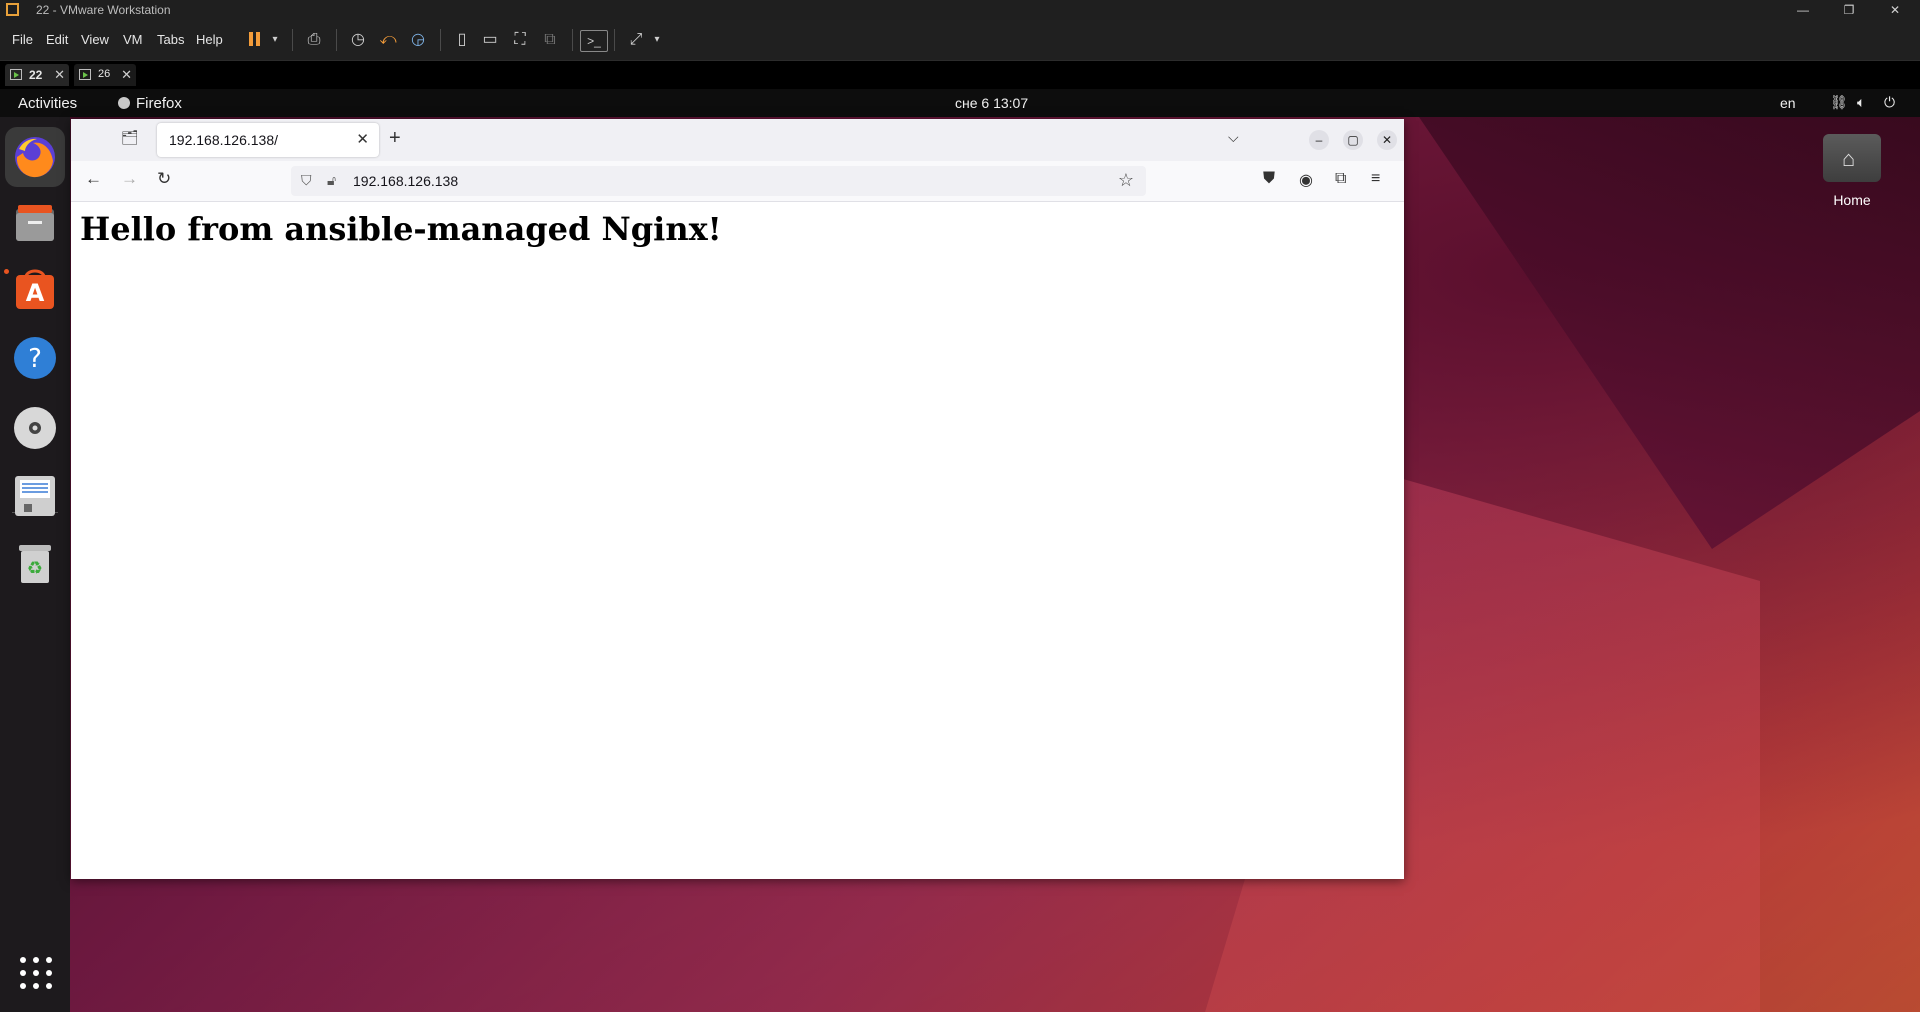 The height and width of the screenshot is (1012, 1920). What do you see at coordinates (401, 229) in the screenshot?
I see `page-heading: Hello from ansible-managed Nginx!` at bounding box center [401, 229].